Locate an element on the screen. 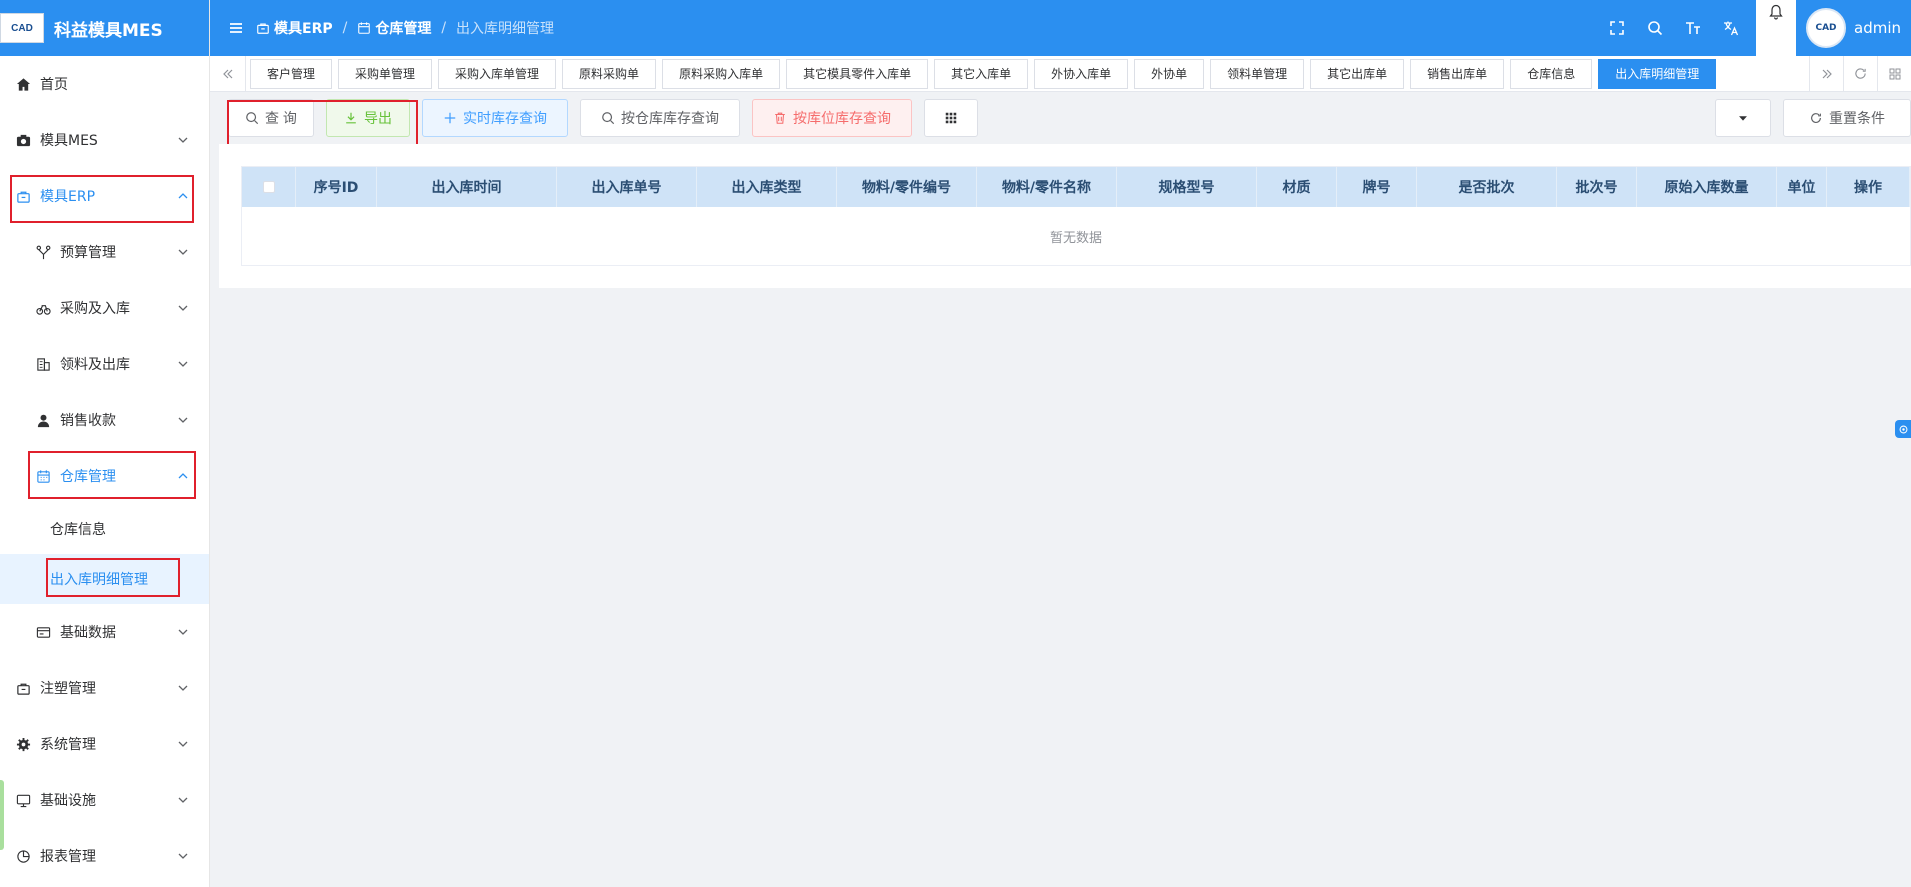 The width and height of the screenshot is (1911, 887). column-header: 单位 is located at coordinates (1802, 187).